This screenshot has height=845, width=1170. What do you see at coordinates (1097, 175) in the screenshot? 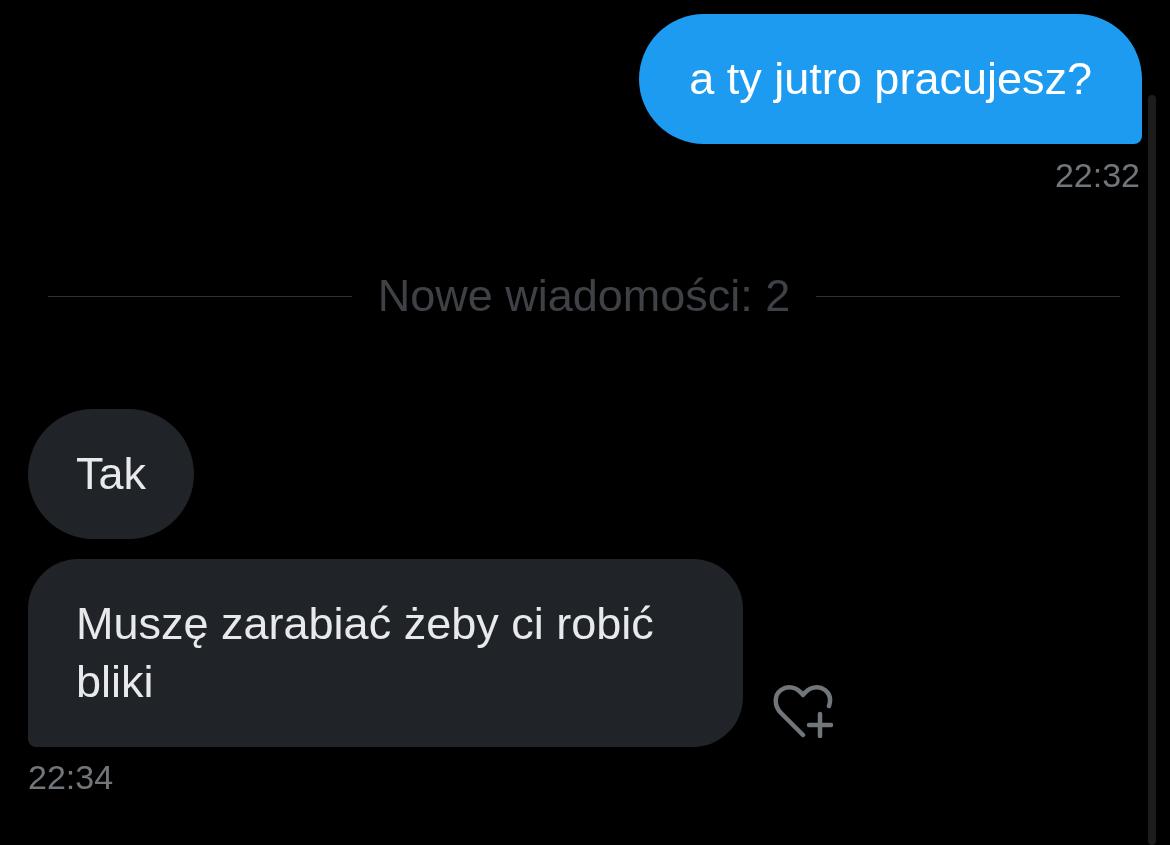
I see `message-time: 22:32` at bounding box center [1097, 175].